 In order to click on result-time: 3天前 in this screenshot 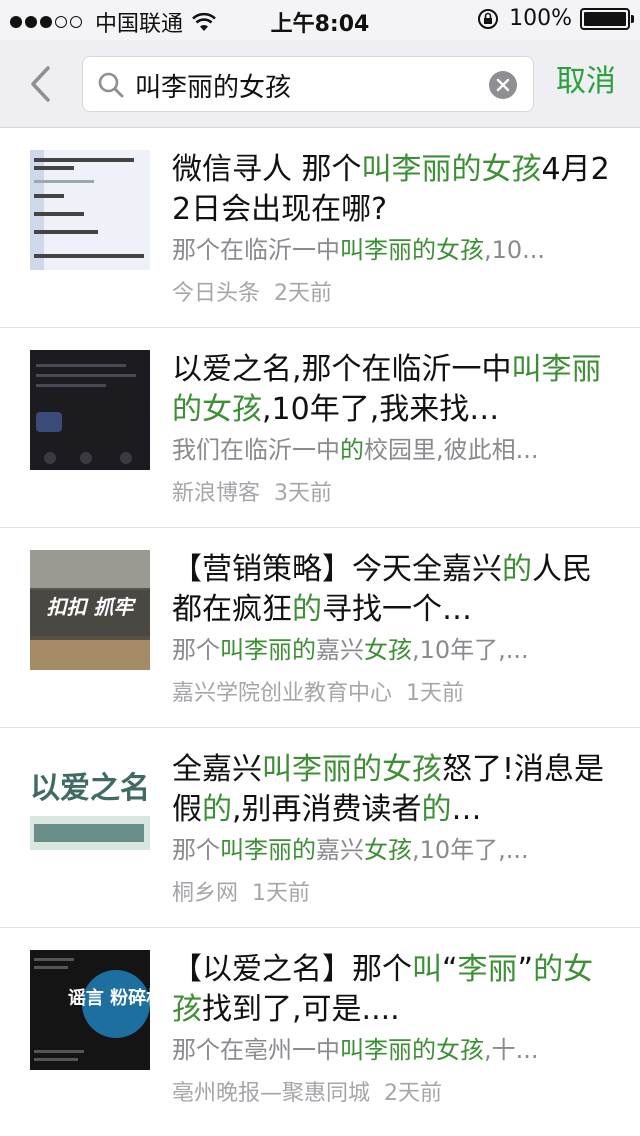, I will do `click(303, 493)`.